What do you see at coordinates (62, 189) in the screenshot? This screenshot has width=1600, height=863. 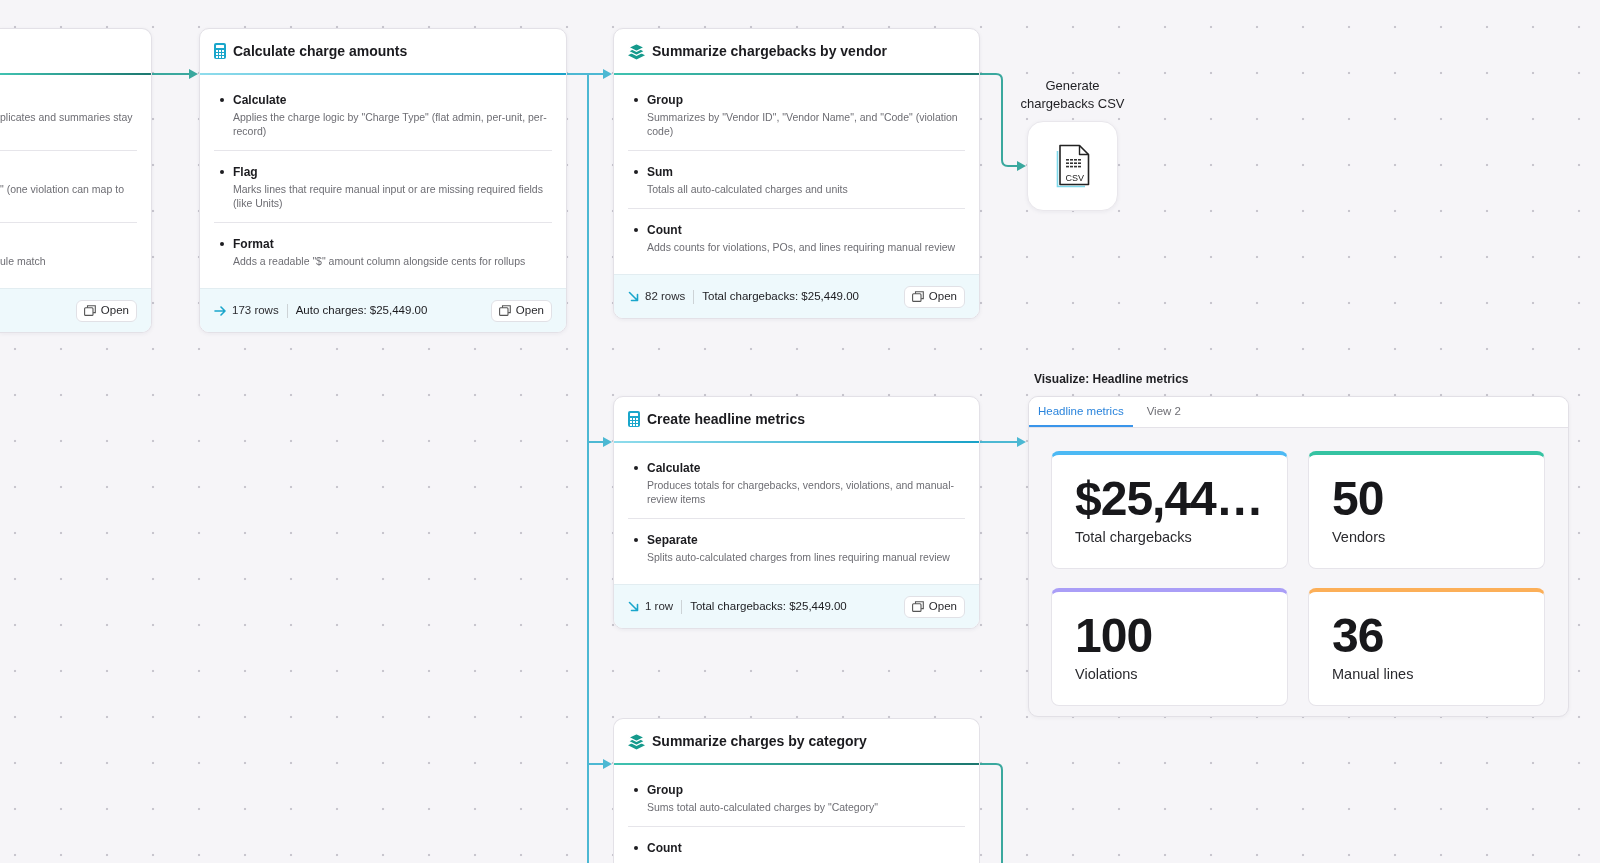 I see `step-description: " (one violation can map to` at bounding box center [62, 189].